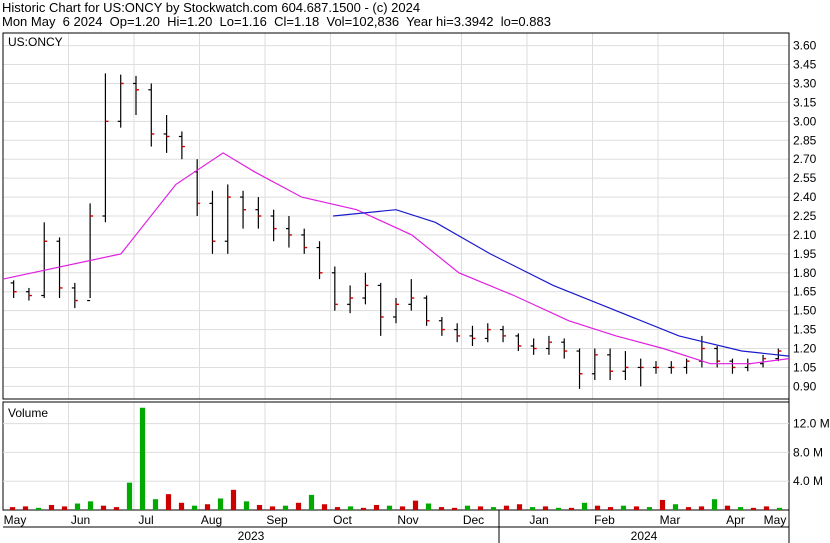 The width and height of the screenshot is (830, 543). What do you see at coordinates (808, 481) in the screenshot?
I see `volume-tick-label: 4.0 M` at bounding box center [808, 481].